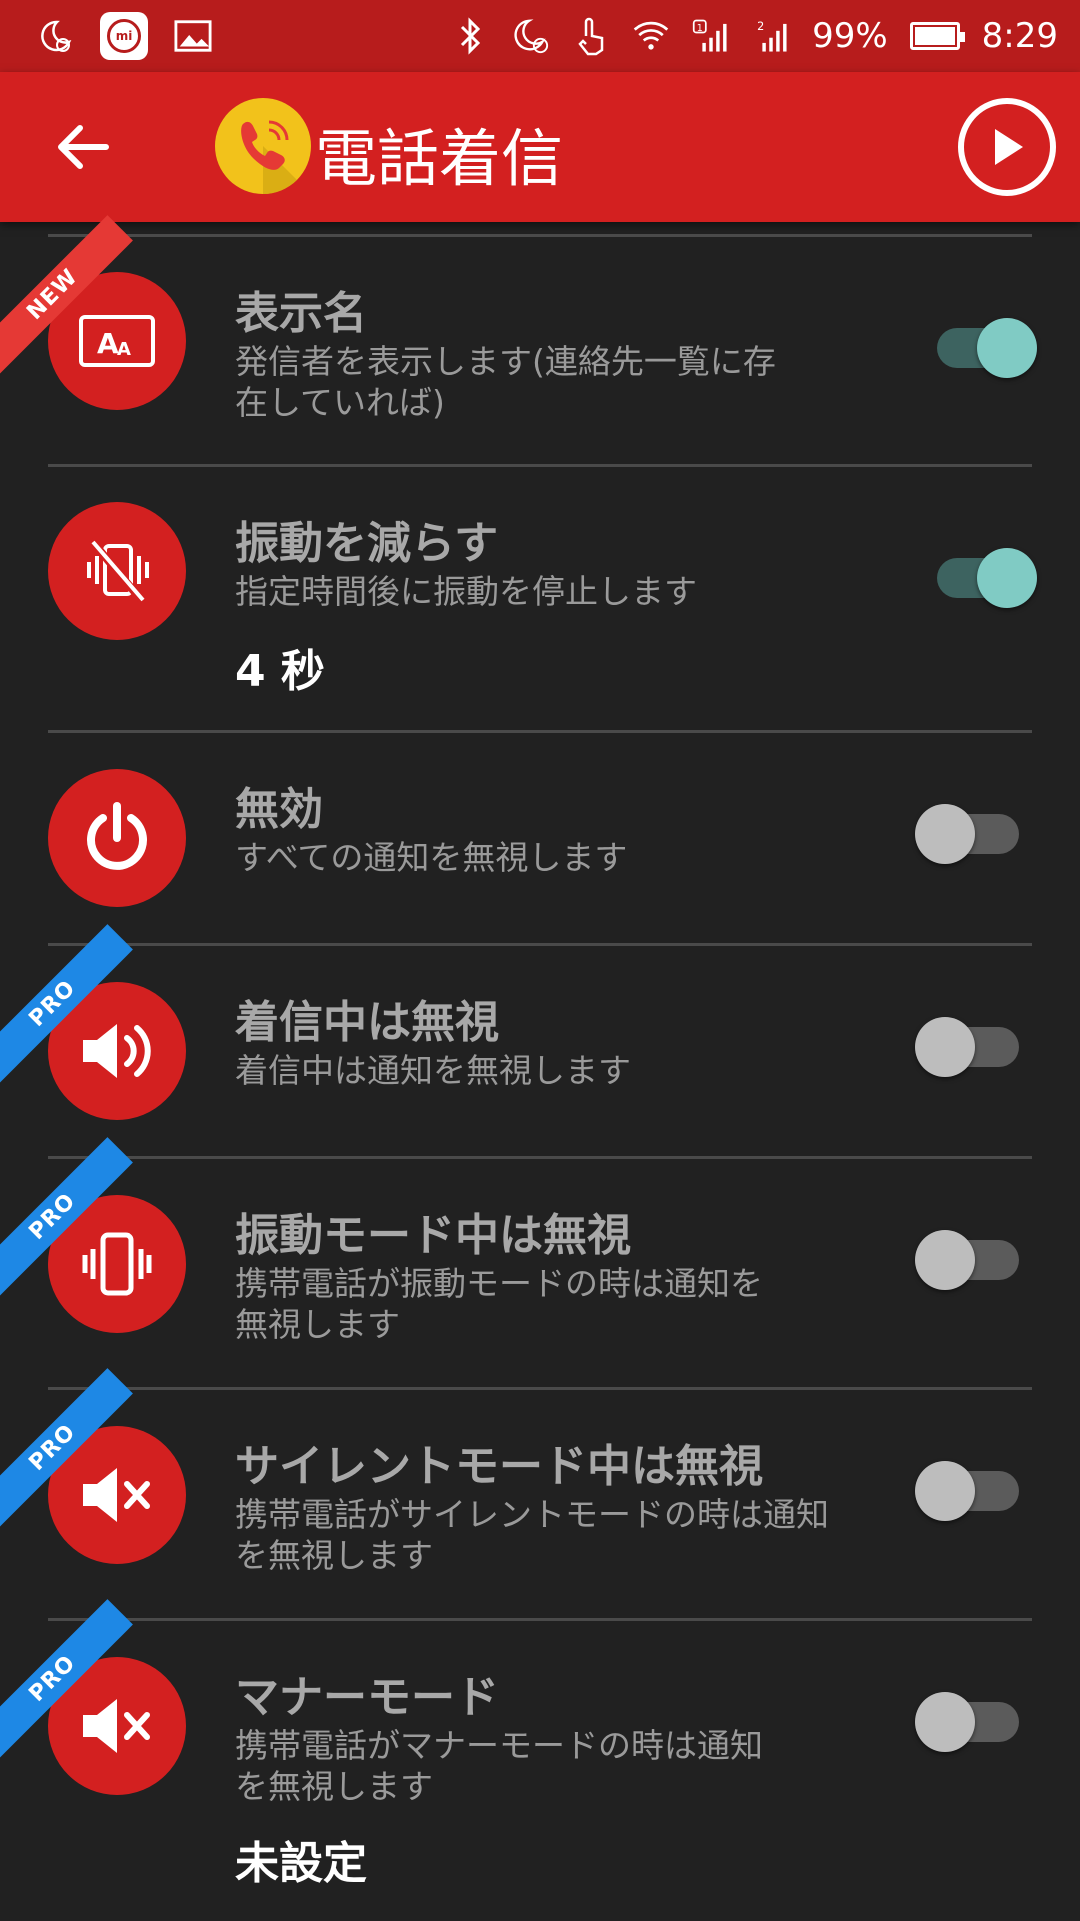 The height and width of the screenshot is (1921, 1080). I want to click on gallery-icon, so click(193, 36).